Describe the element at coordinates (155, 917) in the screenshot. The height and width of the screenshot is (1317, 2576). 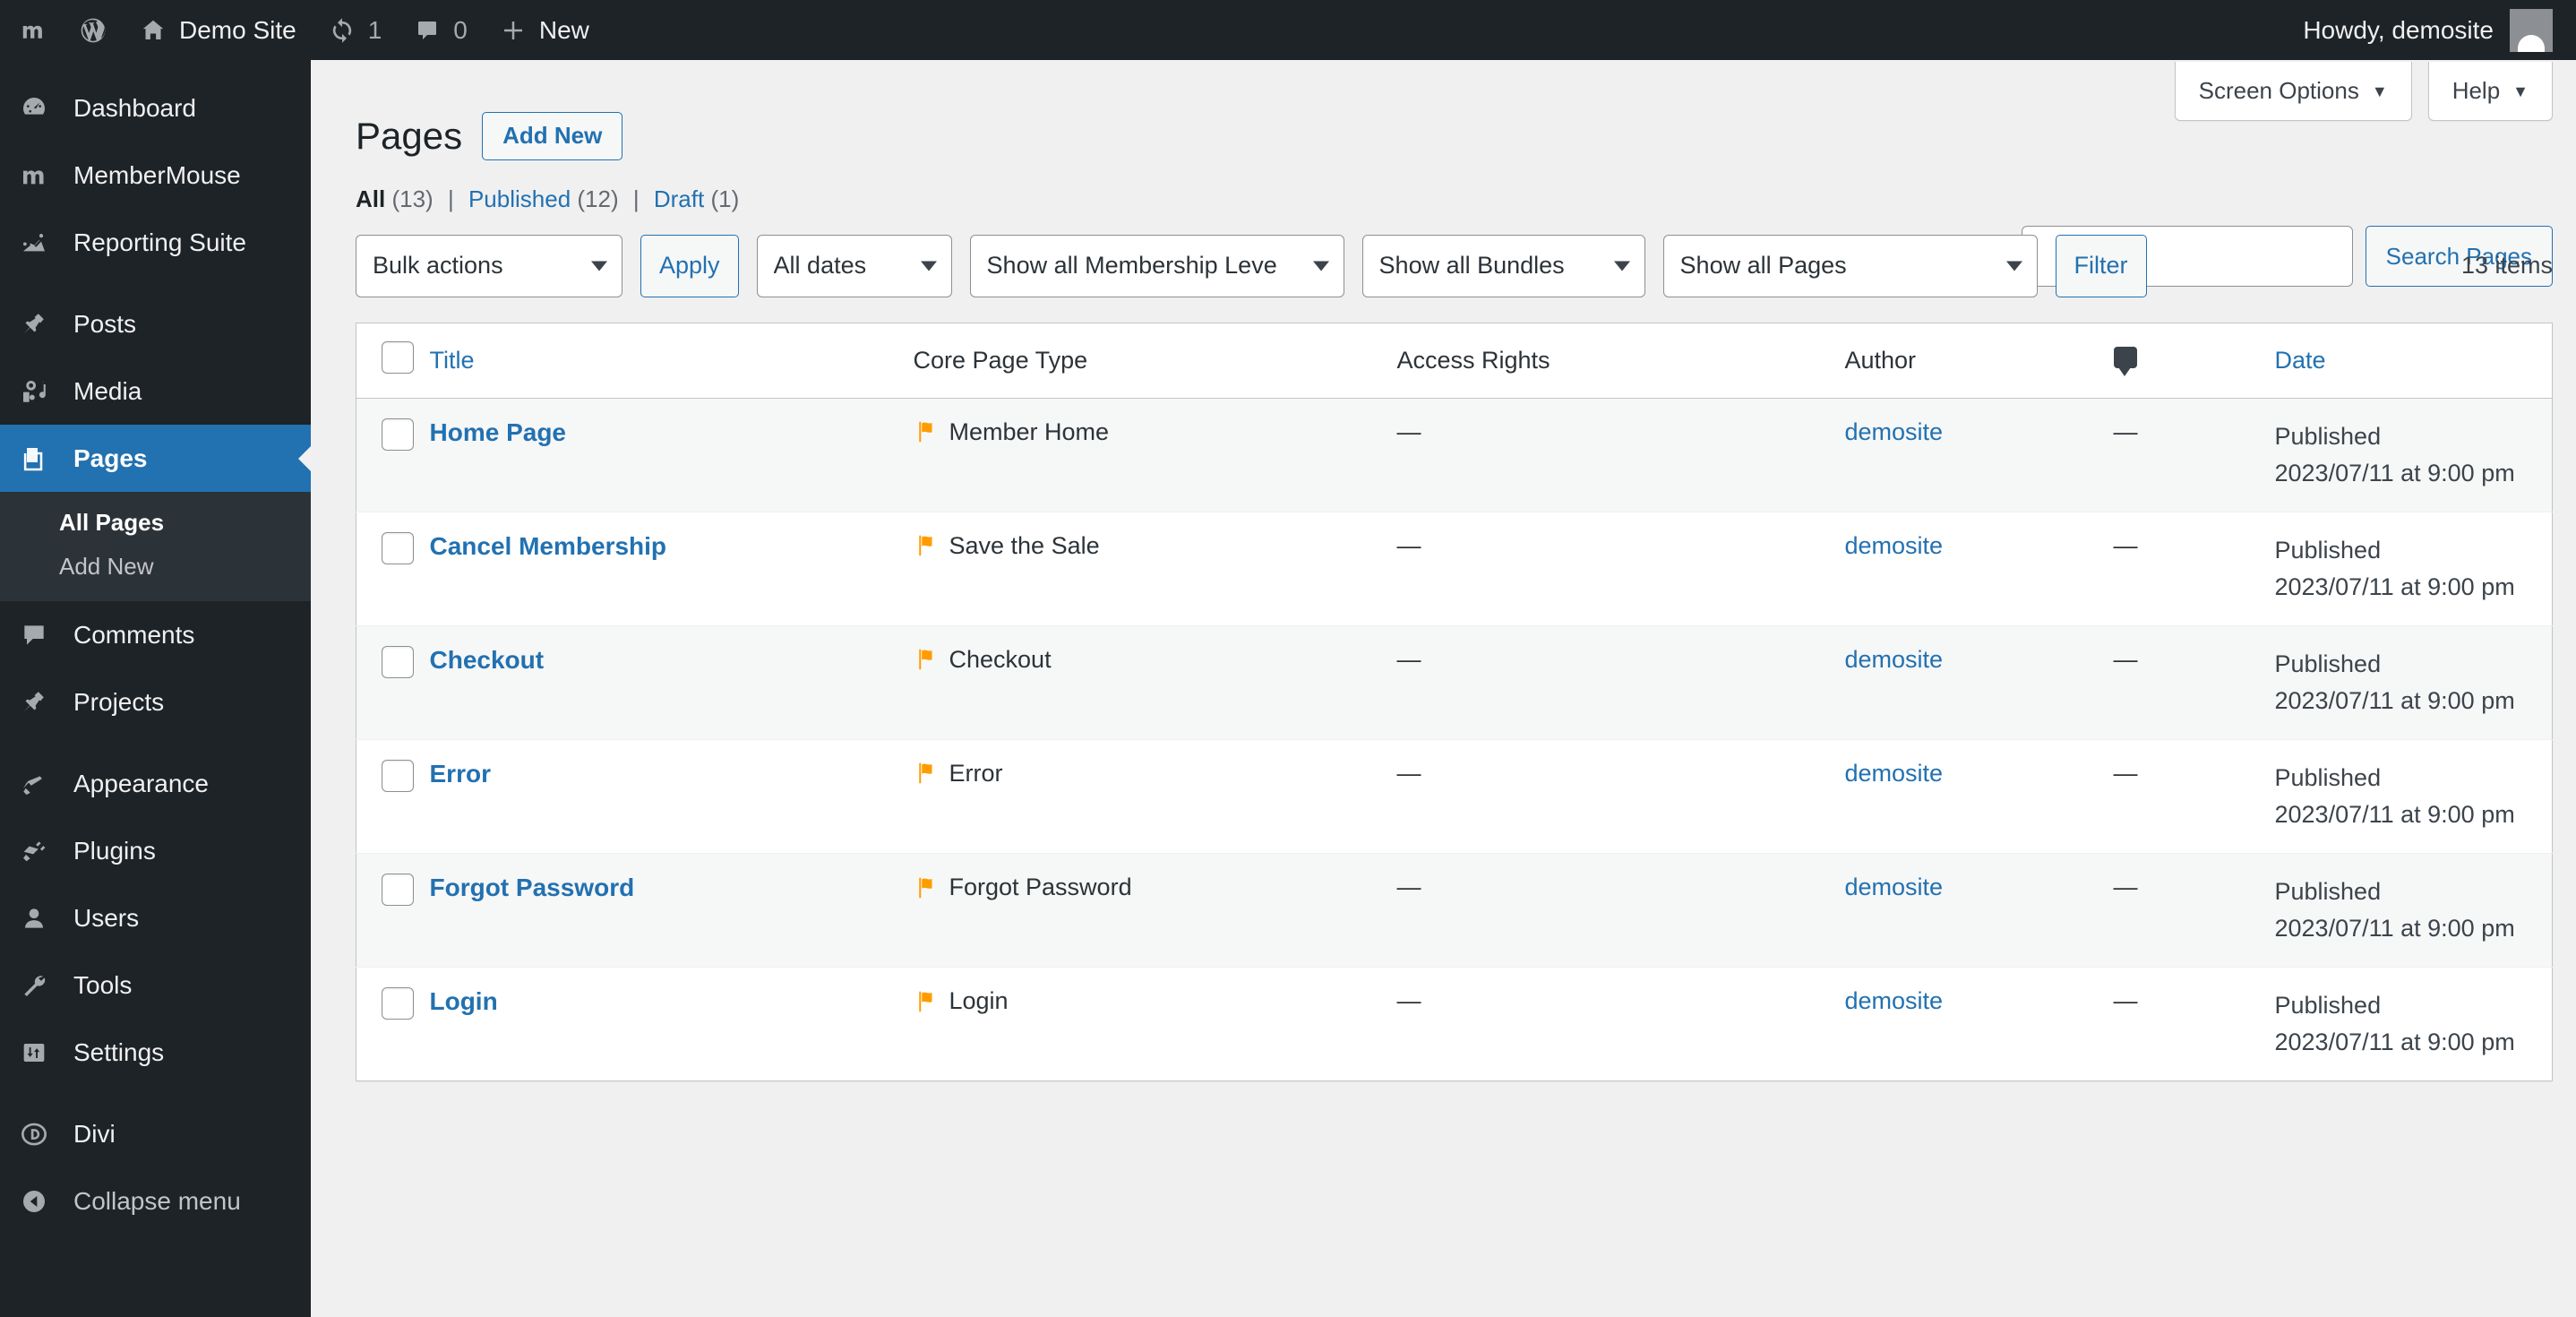
I see `sidebar-item-users: Users` at that location.